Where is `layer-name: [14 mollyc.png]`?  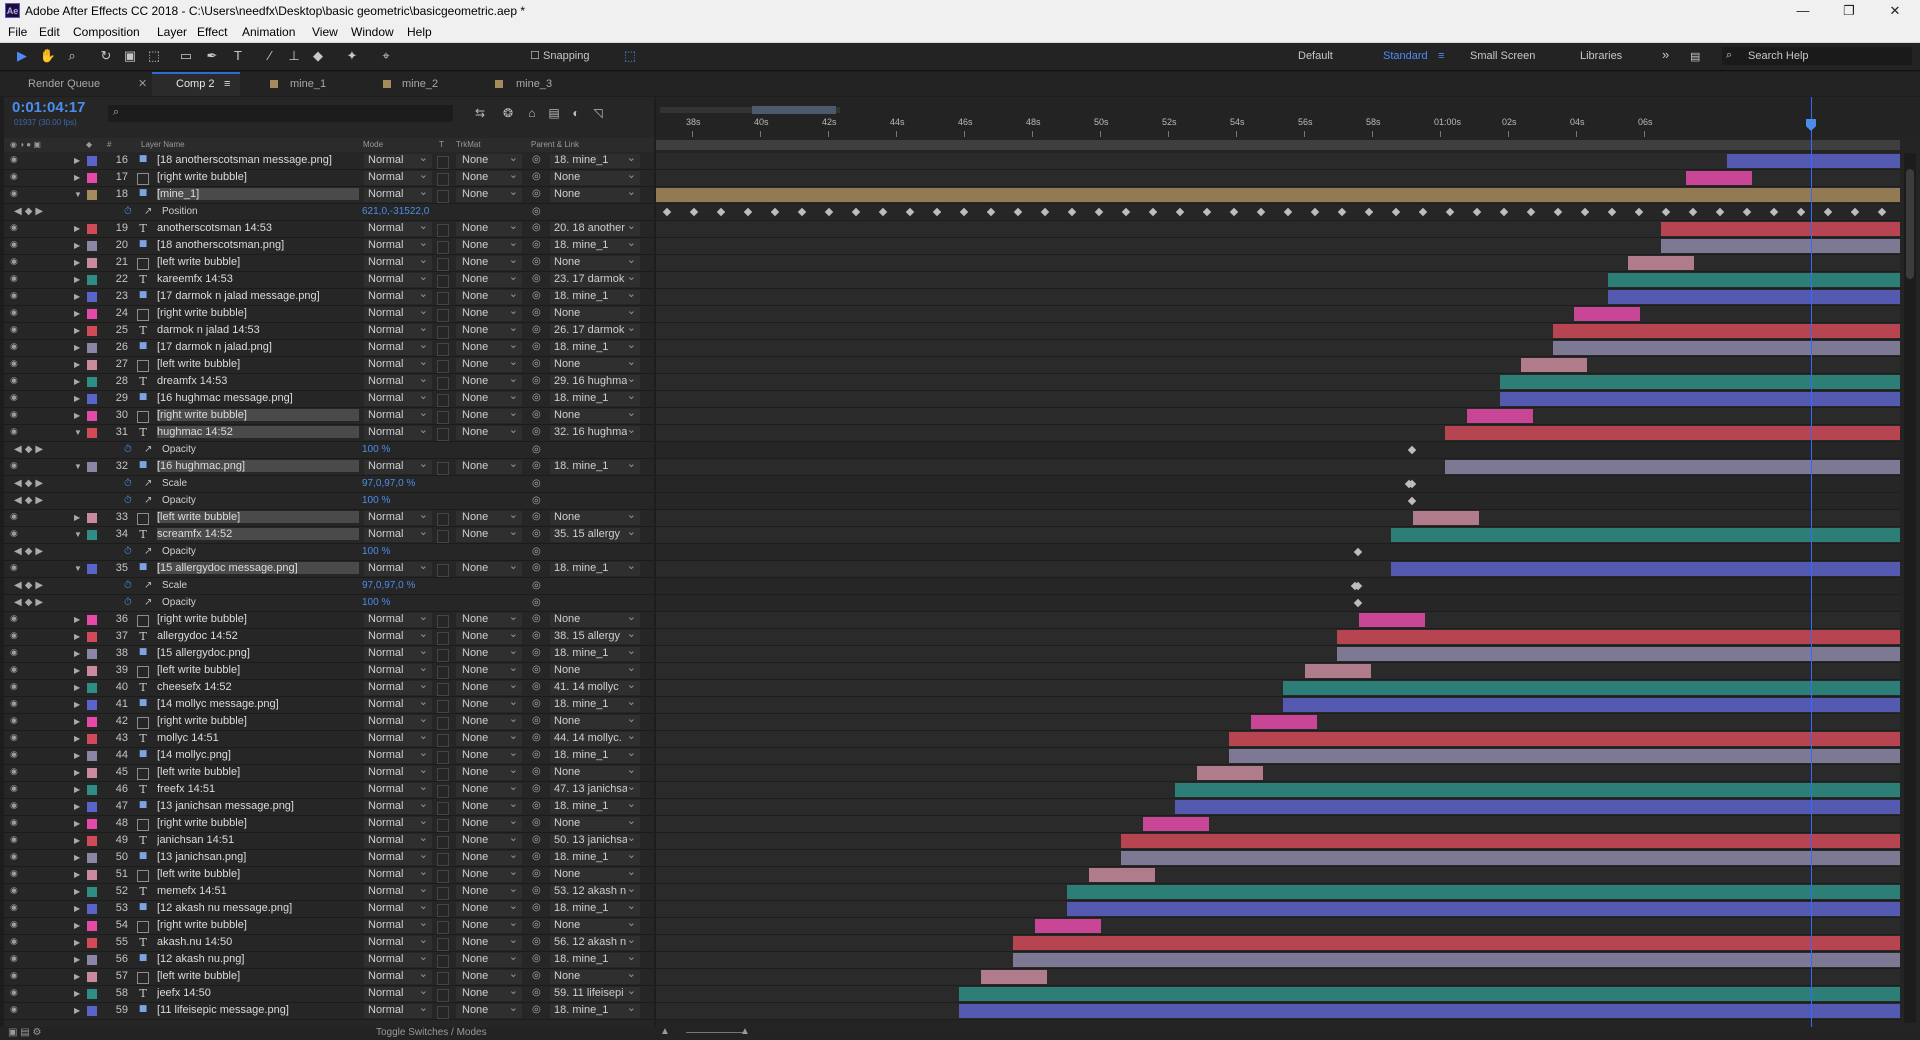
layer-name: [14 mollyc.png] is located at coordinates (258, 755).